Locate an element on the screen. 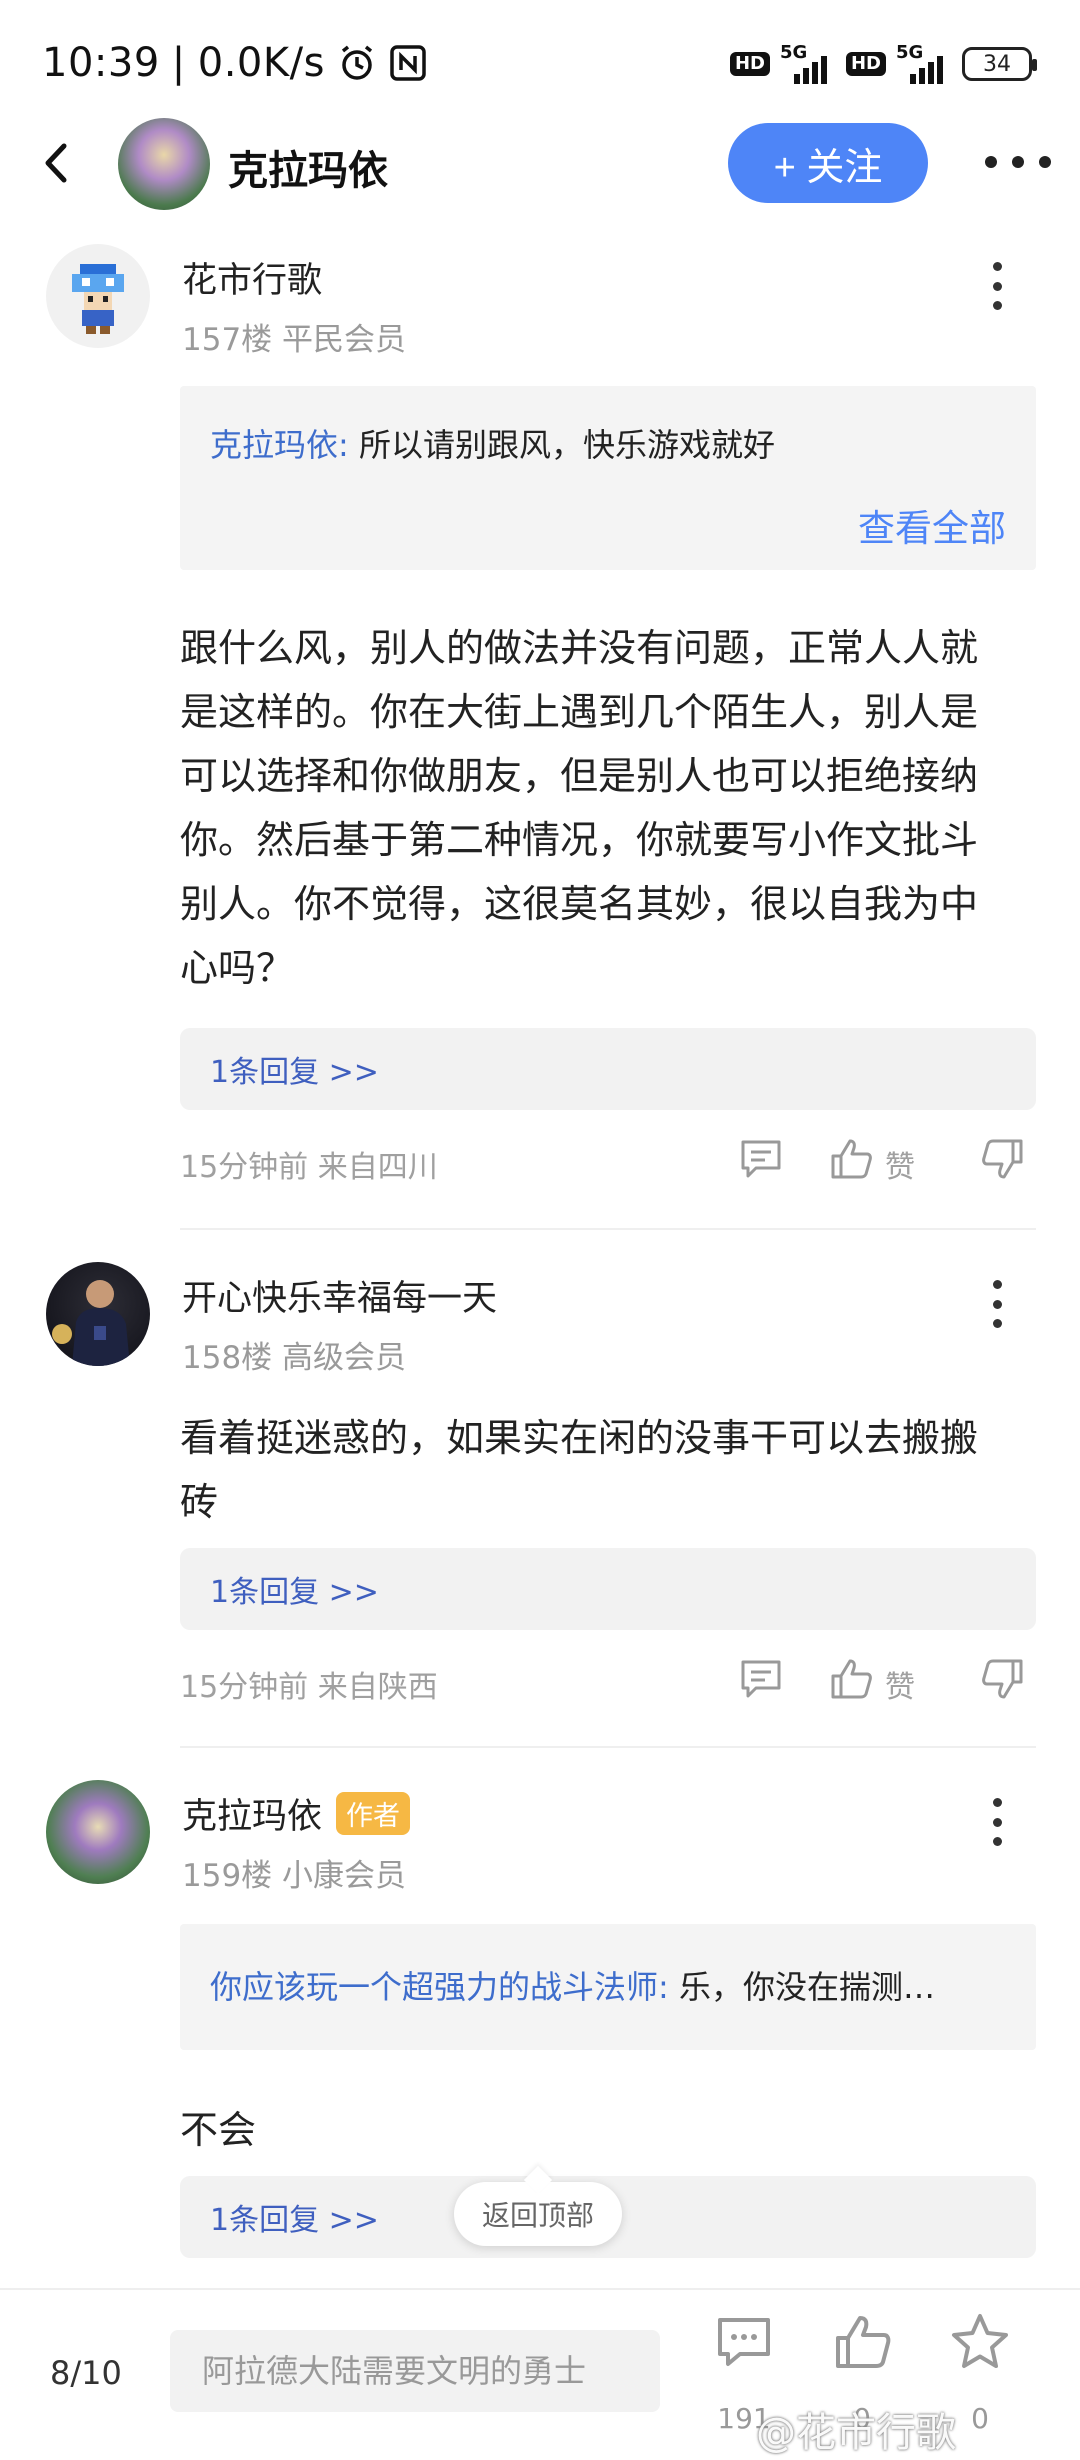 The width and height of the screenshot is (1080, 2460). comment-footer: 15分钟前 来自陕西 赞 is located at coordinates (608, 1681).